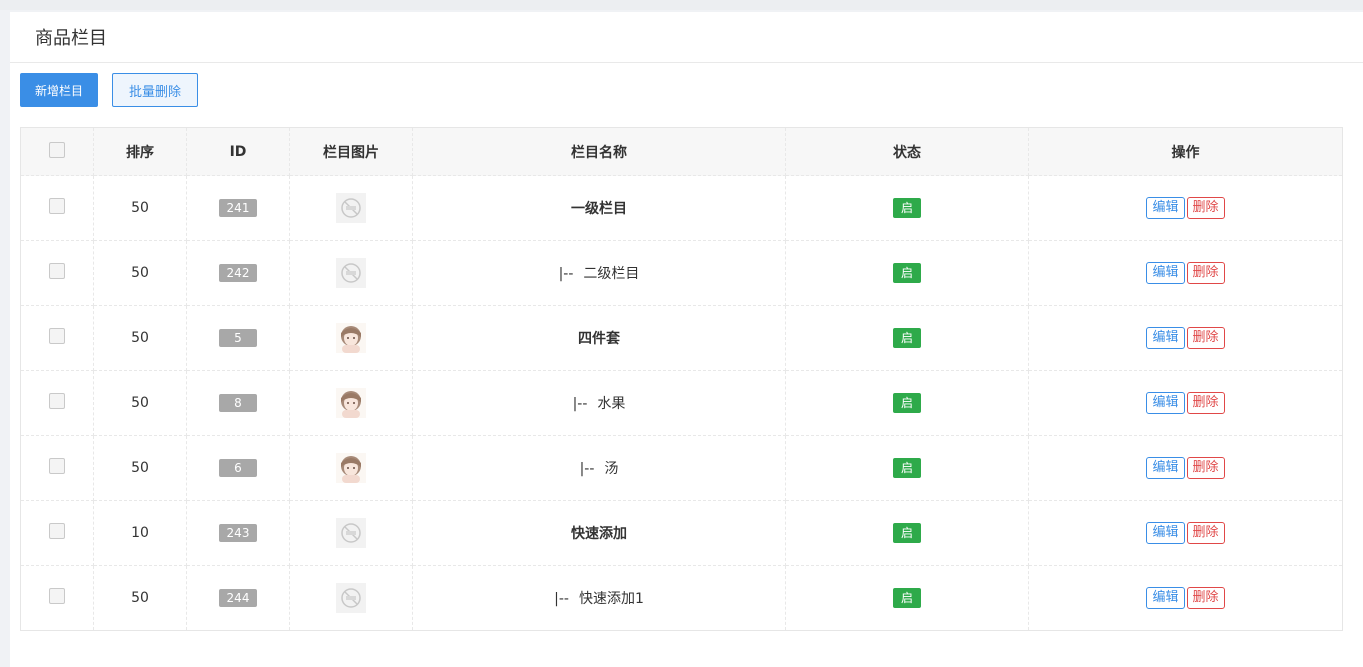 Image resolution: width=1363 pixels, height=667 pixels. What do you see at coordinates (238, 208) in the screenshot?
I see `id-cell: 241` at bounding box center [238, 208].